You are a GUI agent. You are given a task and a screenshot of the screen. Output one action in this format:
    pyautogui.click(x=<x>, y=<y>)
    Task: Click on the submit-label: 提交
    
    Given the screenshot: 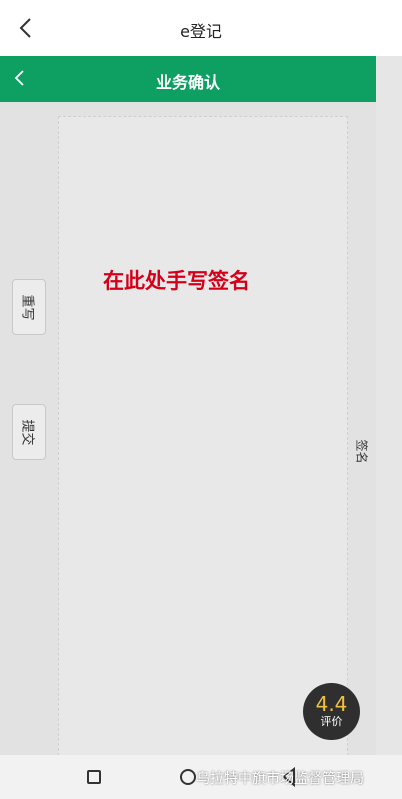 What is the action you would take?
    pyautogui.click(x=27, y=432)
    